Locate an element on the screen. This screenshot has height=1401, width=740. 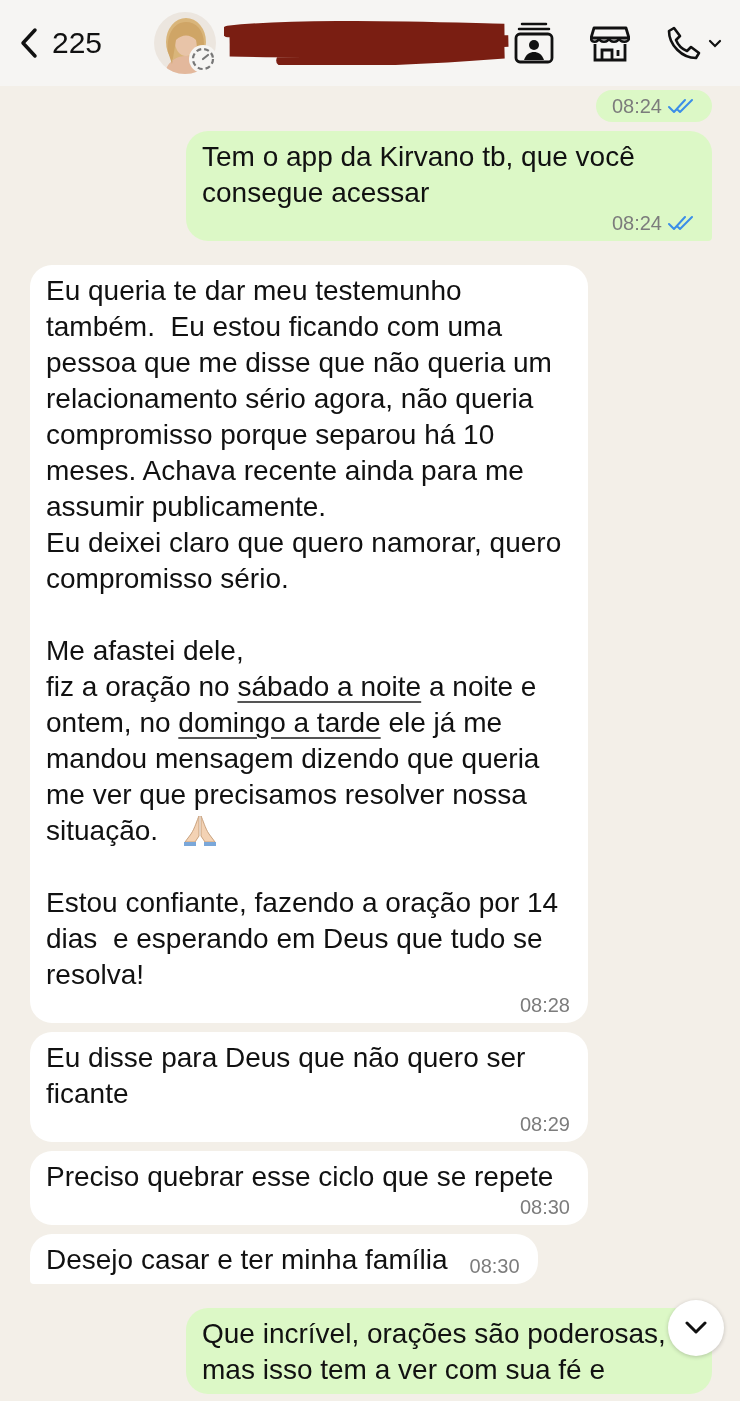
message-text: Desejo casar e ter minha família is located at coordinates (247, 1260).